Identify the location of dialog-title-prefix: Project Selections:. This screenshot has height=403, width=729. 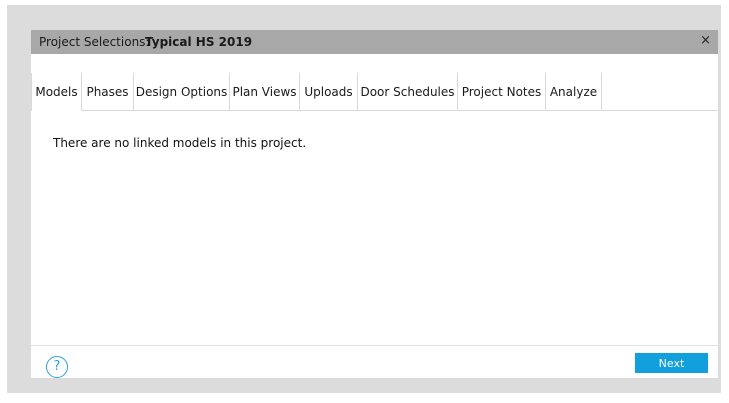
(94, 42).